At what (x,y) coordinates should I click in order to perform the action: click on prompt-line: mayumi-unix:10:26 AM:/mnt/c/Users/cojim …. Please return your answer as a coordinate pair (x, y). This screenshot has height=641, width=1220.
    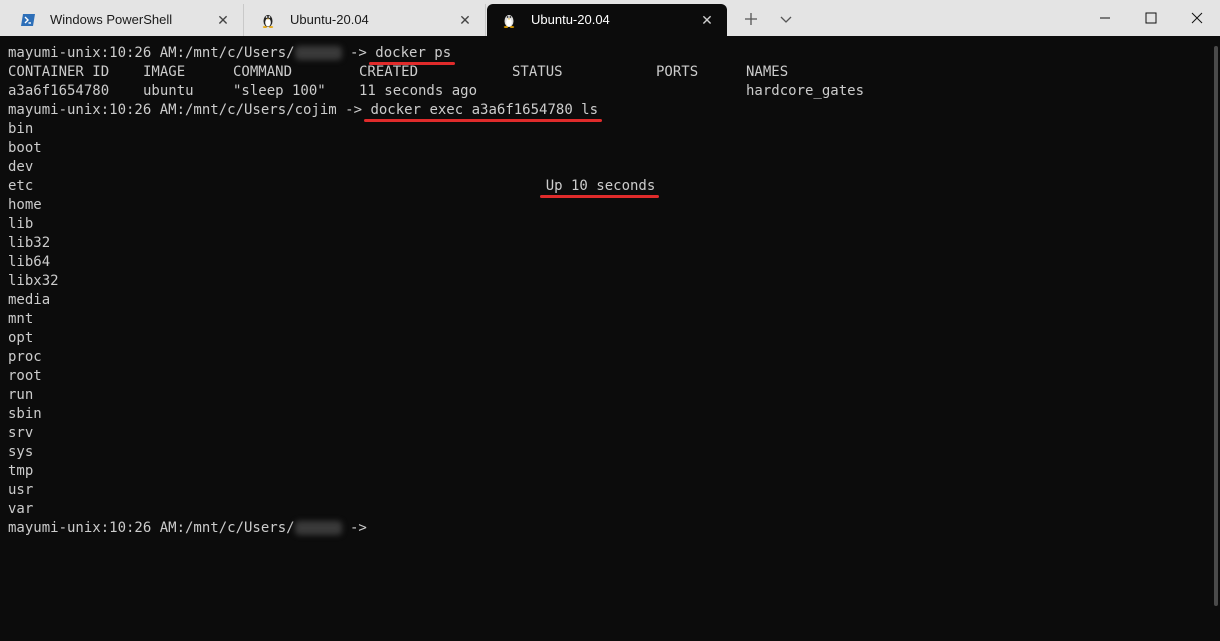
    Looking at the image, I should click on (305, 112).